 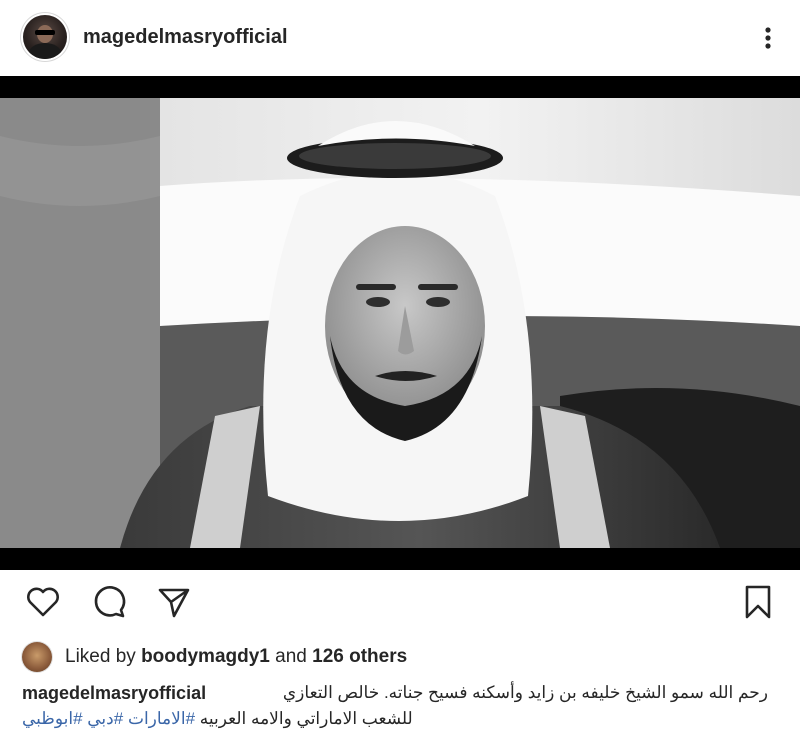 I want to click on heart-icon, so click(x=43, y=602).